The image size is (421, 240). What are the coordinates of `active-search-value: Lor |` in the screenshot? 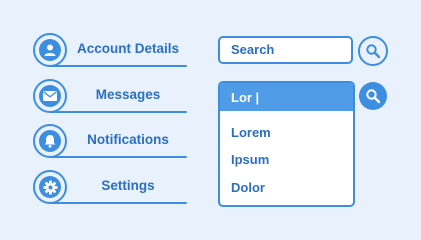 It's located at (245, 97).